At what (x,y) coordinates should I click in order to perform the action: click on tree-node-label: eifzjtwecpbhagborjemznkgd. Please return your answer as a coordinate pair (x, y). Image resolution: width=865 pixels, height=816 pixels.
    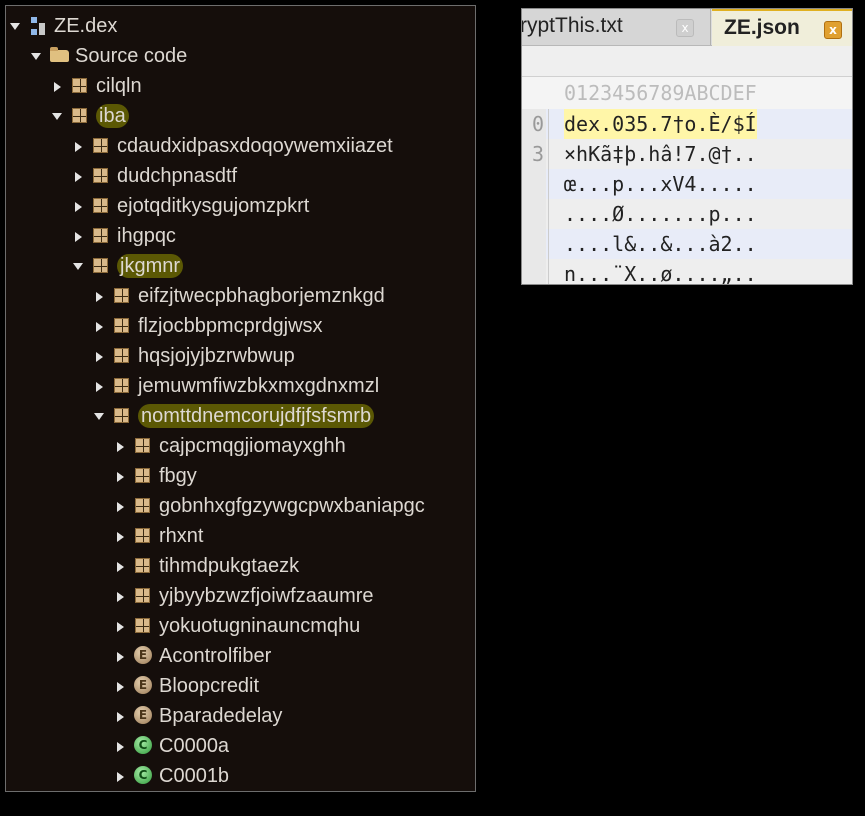
    Looking at the image, I should click on (261, 295).